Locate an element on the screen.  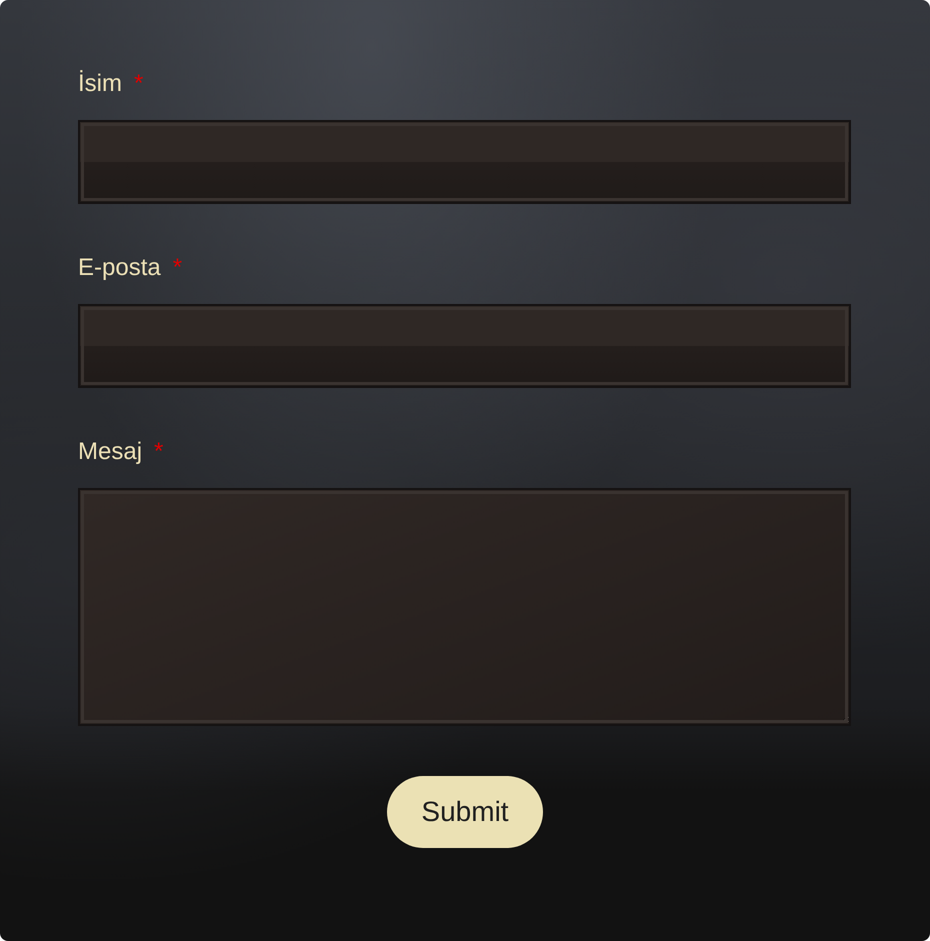
field-label: İsim is located at coordinates (100, 84).